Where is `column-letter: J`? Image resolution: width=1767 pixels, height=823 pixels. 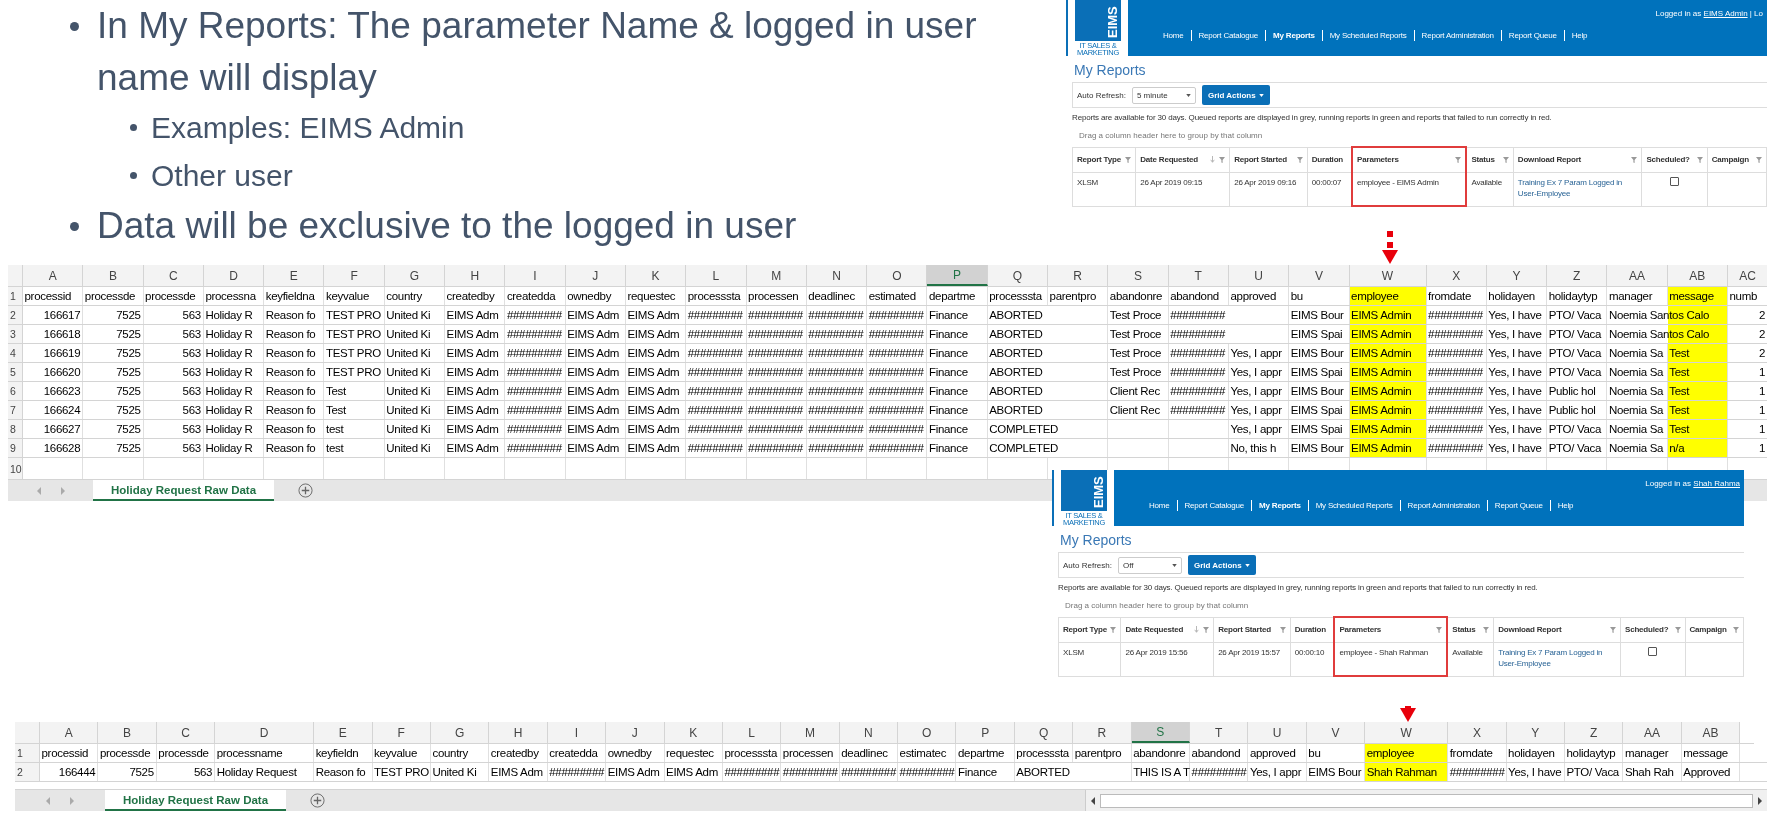
column-letter: J is located at coordinates (635, 732).